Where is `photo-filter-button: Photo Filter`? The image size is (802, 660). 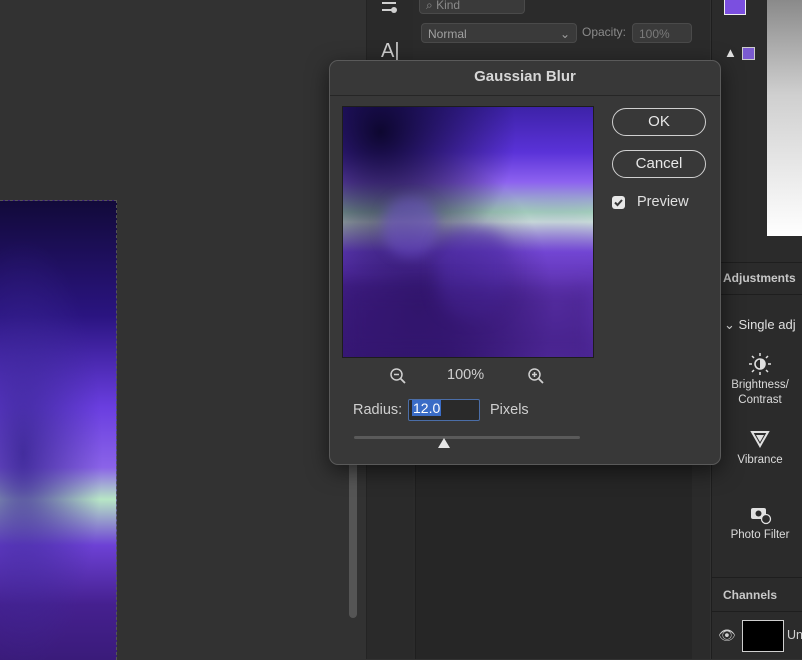
photo-filter-button: Photo Filter is located at coordinates (757, 524).